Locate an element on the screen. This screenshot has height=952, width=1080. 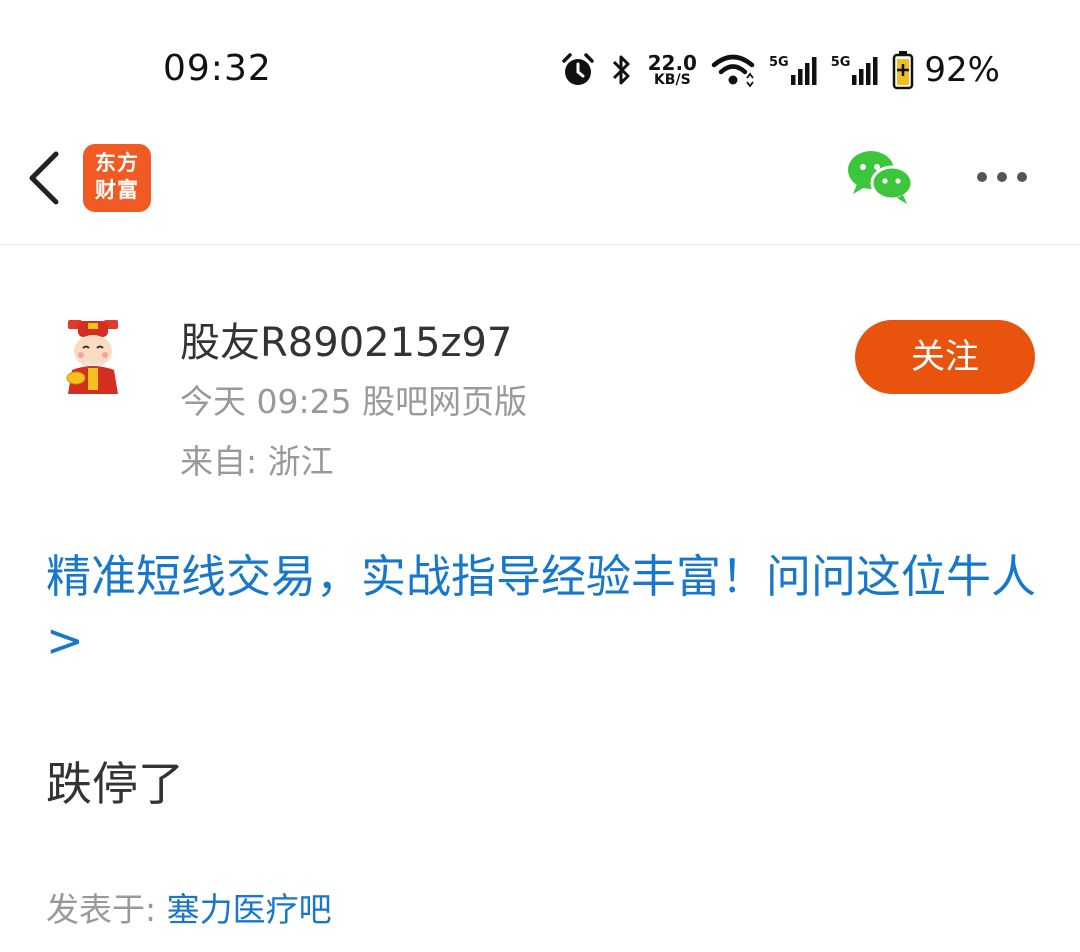
post-body: 跌停了 is located at coordinates (115, 784).